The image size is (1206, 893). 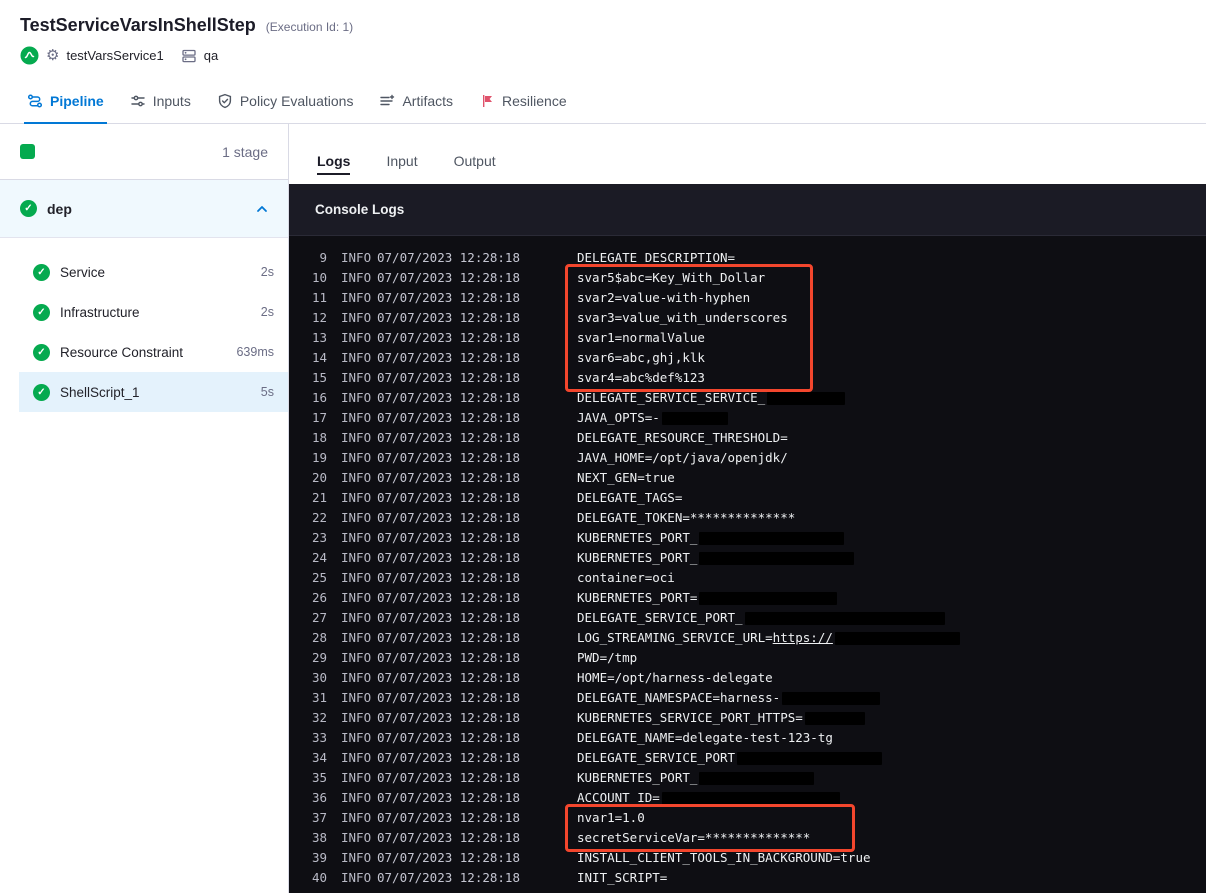 What do you see at coordinates (487, 101) in the screenshot?
I see `resilience-icon` at bounding box center [487, 101].